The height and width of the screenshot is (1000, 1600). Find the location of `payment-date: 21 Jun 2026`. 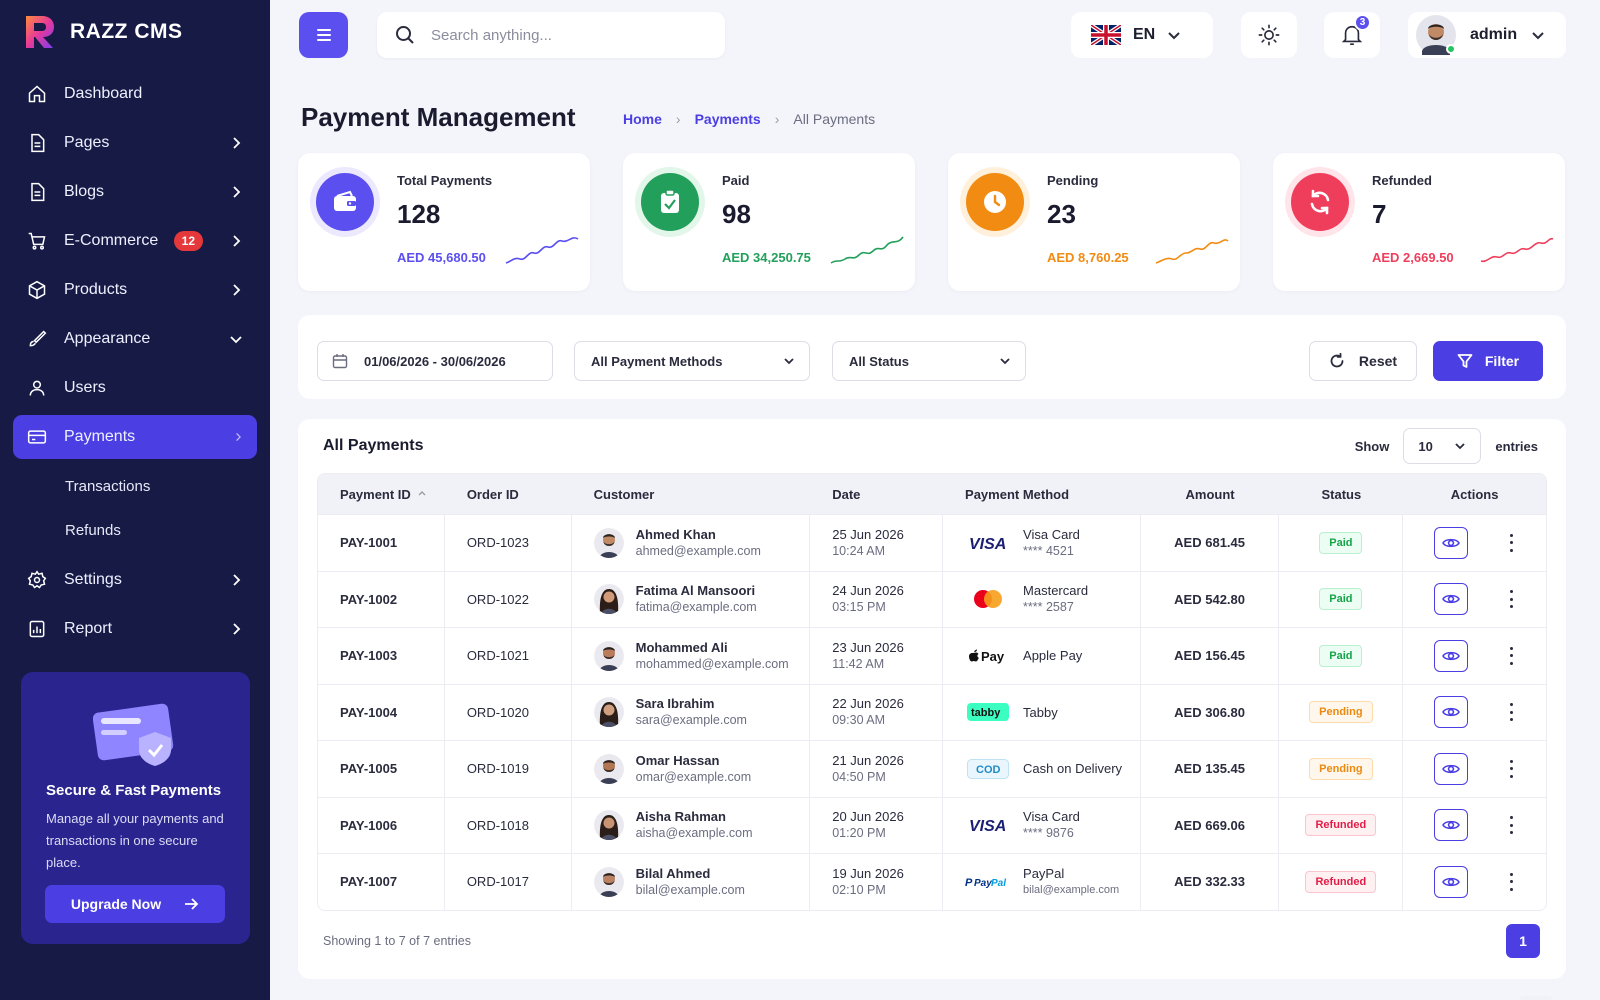

payment-date: 21 Jun 2026 is located at coordinates (868, 760).